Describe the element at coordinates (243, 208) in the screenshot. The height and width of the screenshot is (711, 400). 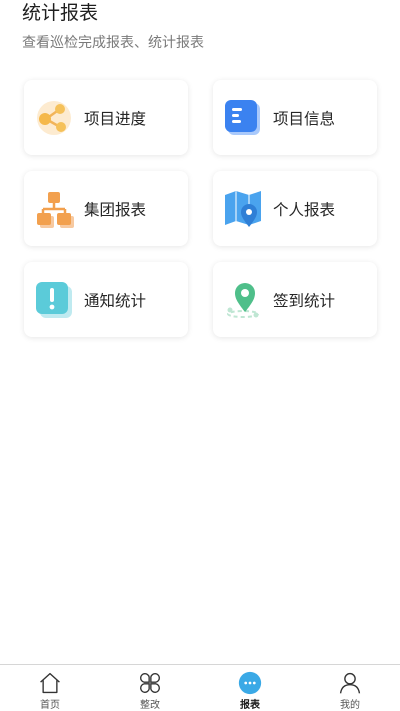
I see `map-pin-icon` at that location.